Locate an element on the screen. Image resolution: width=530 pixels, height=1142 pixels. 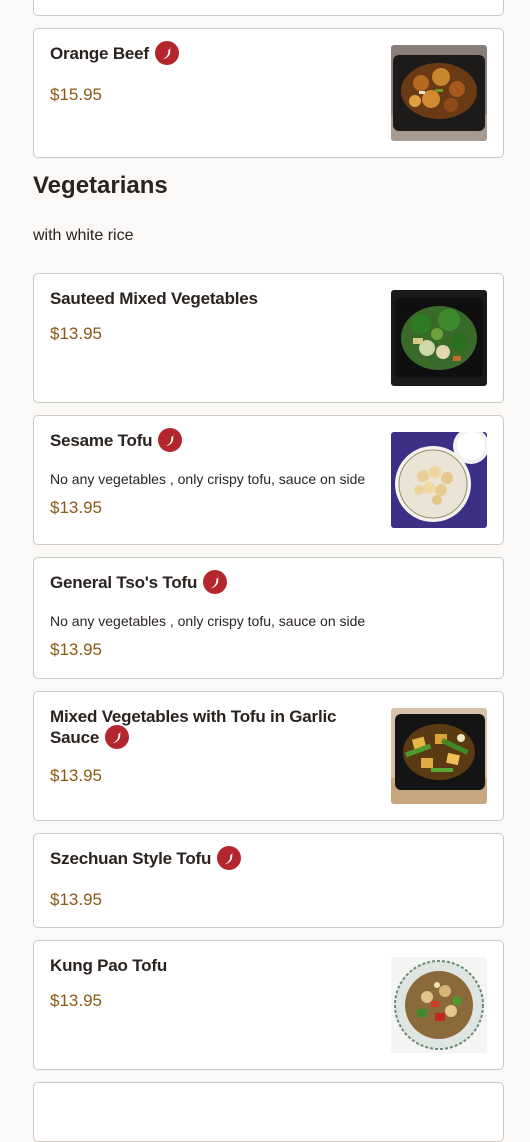
menu-item-card: Szechuan Style Tofu $13.95 is located at coordinates (268, 880).